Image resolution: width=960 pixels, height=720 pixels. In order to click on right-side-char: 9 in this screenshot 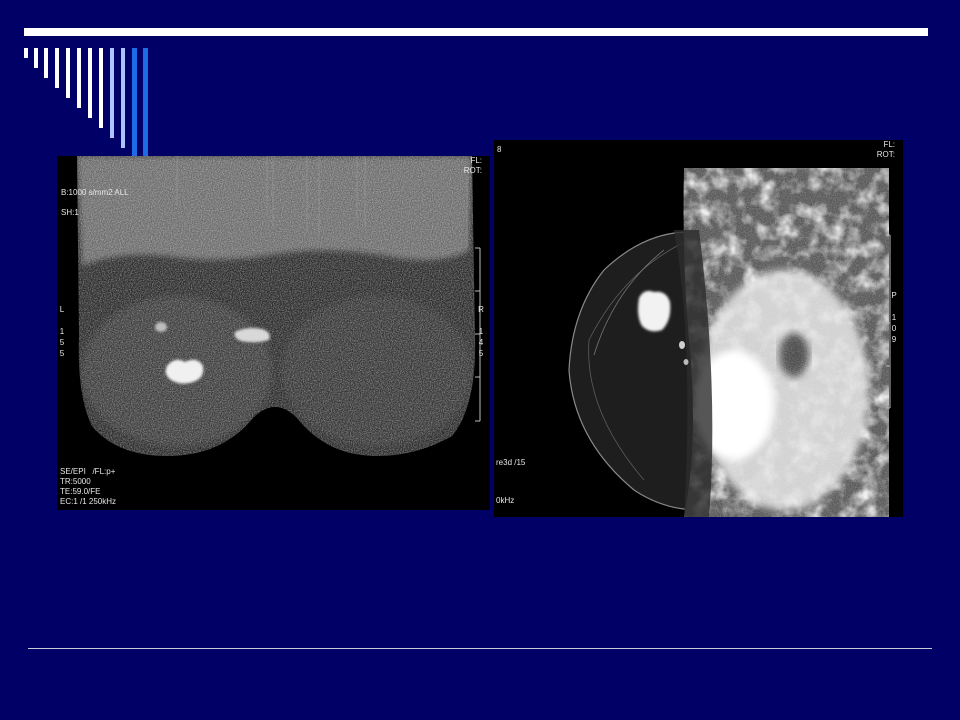, I will do `click(894, 339)`.